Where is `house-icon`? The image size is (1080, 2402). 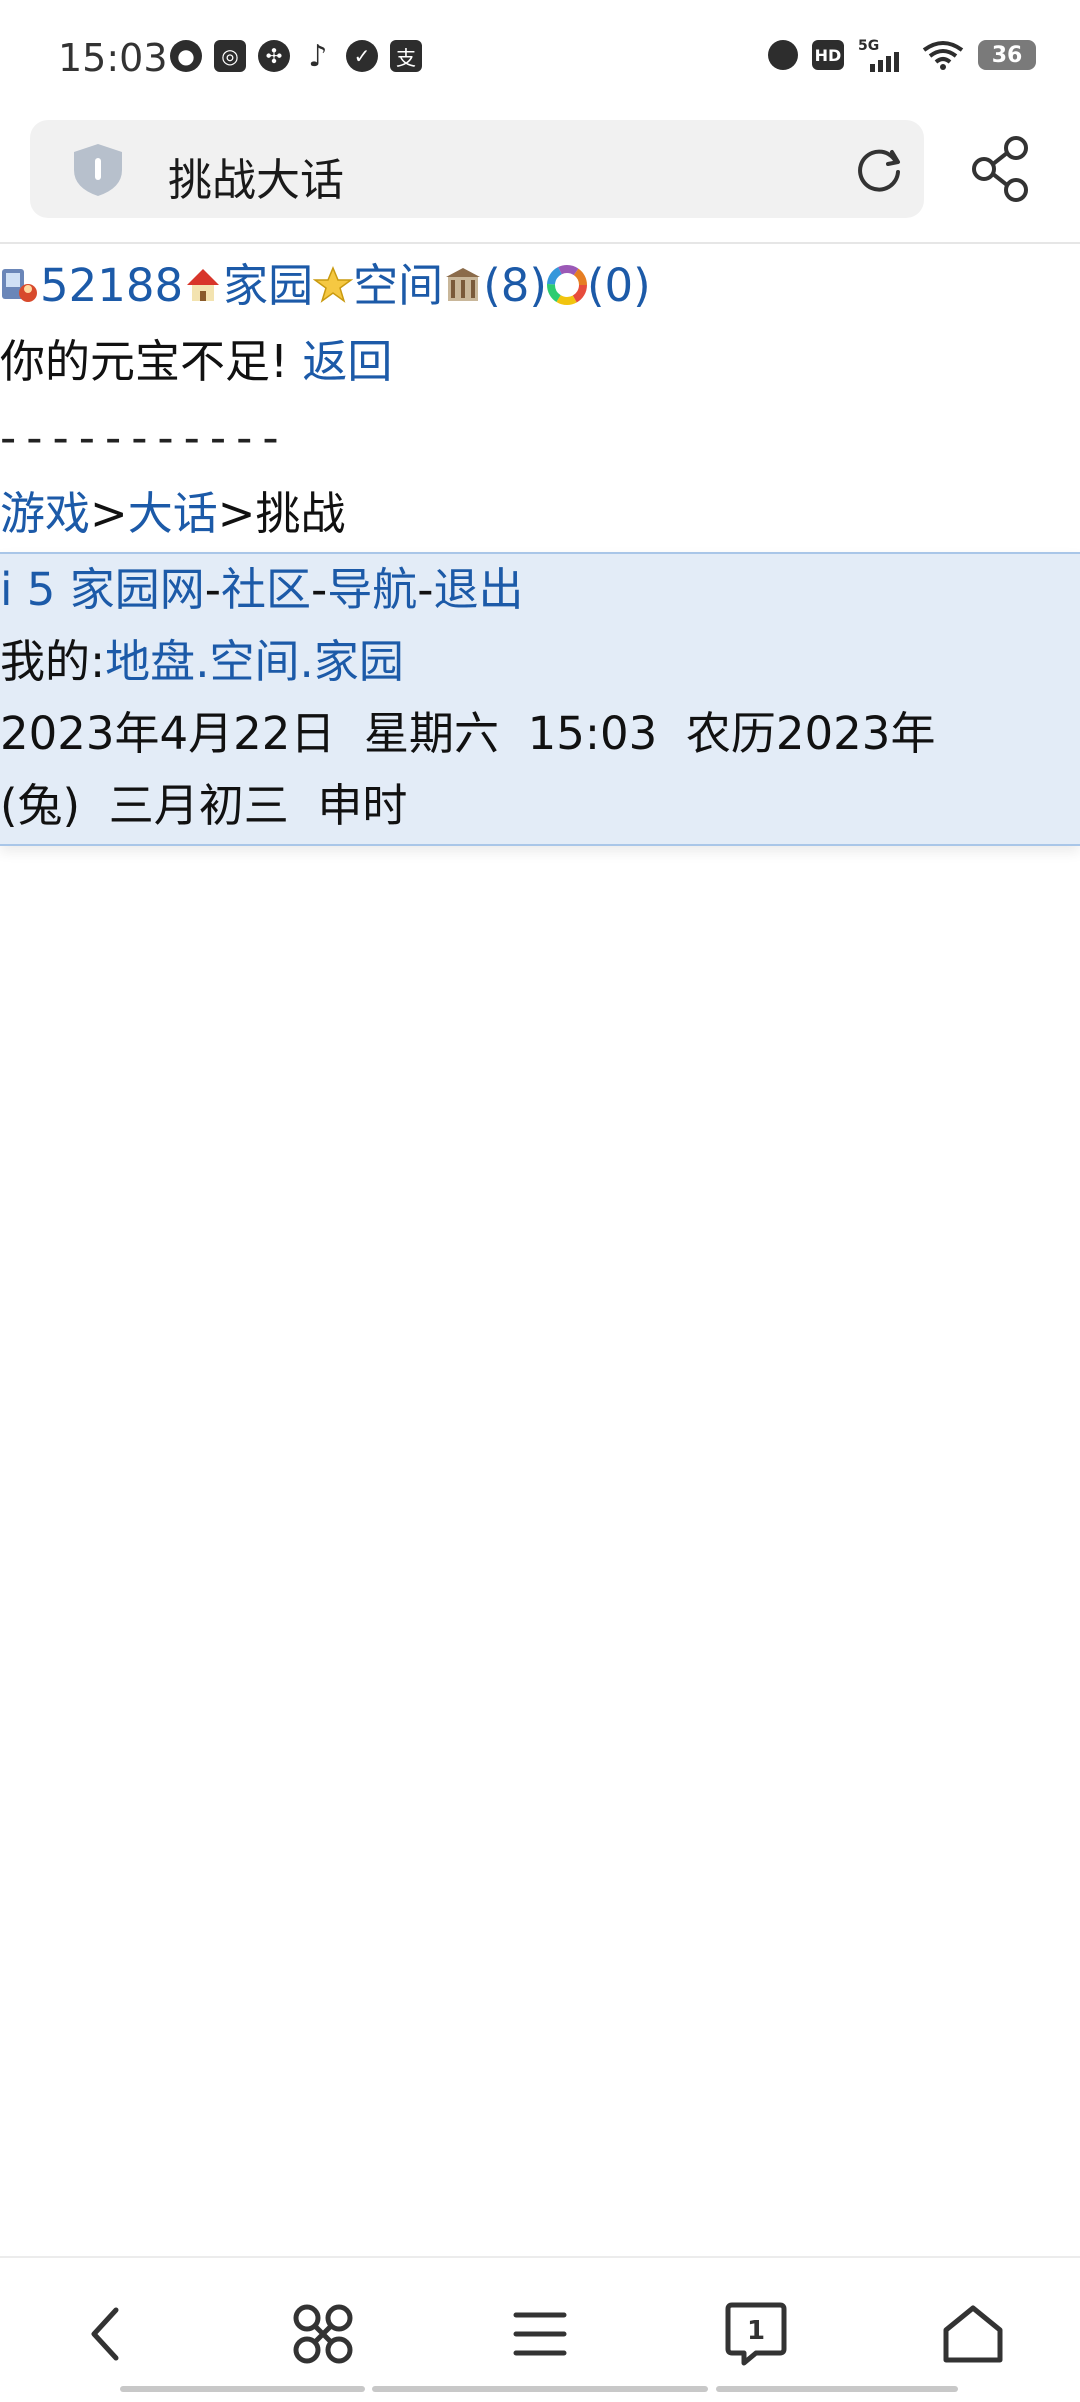
house-icon is located at coordinates (203, 285).